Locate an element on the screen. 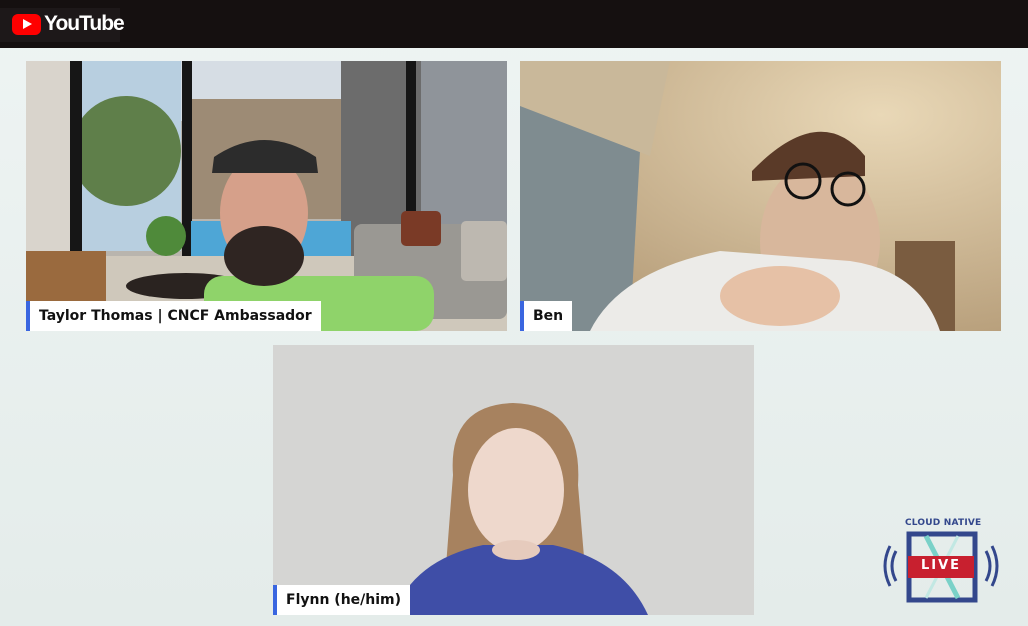  youtube-brand-text: YouTube is located at coordinates (84, 23).